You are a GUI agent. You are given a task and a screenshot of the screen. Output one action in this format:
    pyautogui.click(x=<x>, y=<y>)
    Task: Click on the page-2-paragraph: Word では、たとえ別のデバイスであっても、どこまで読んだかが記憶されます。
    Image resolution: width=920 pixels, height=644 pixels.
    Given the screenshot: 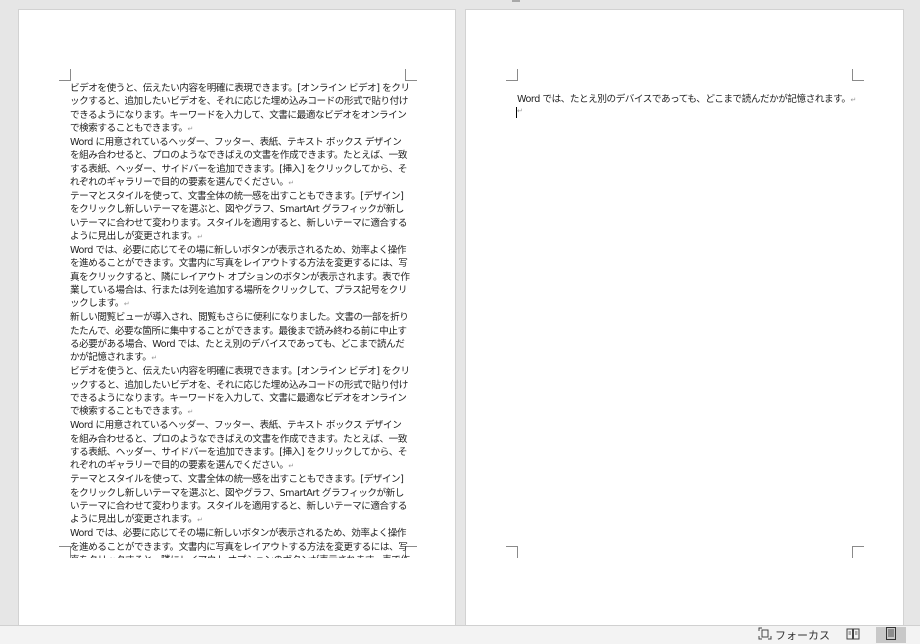 What is the action you would take?
    pyautogui.click(x=684, y=99)
    